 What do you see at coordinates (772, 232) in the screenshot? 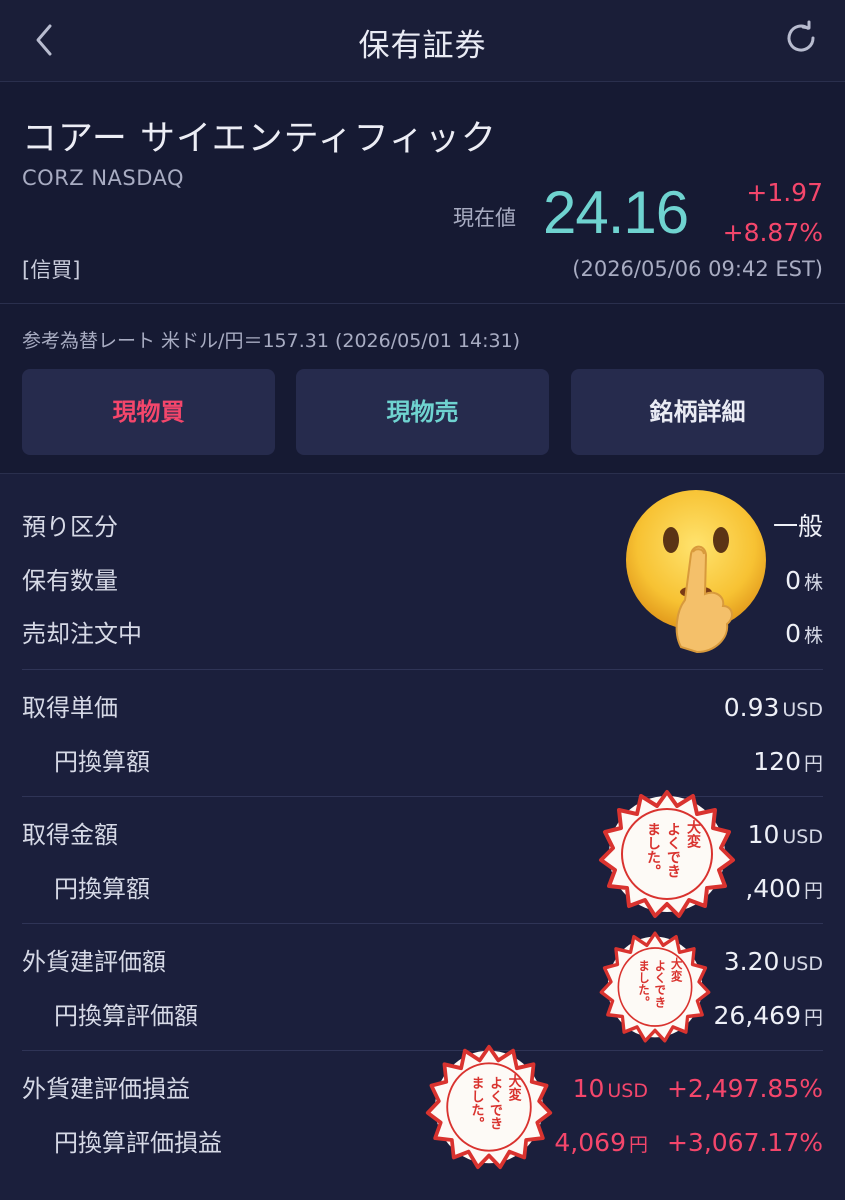
I see `price-change-percent: +8.87%` at bounding box center [772, 232].